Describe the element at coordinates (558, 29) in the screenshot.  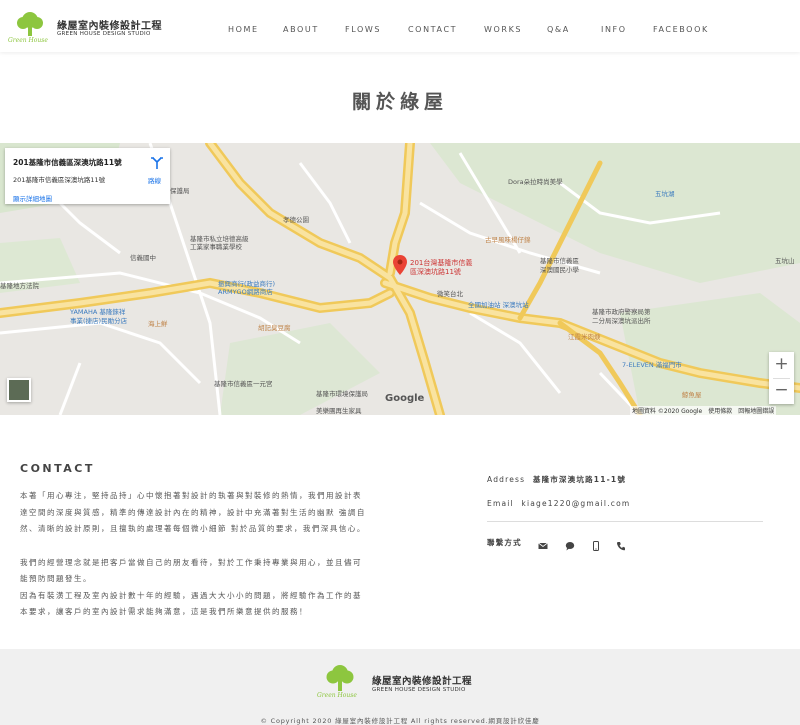
I see `nav-qa: Q&A` at that location.